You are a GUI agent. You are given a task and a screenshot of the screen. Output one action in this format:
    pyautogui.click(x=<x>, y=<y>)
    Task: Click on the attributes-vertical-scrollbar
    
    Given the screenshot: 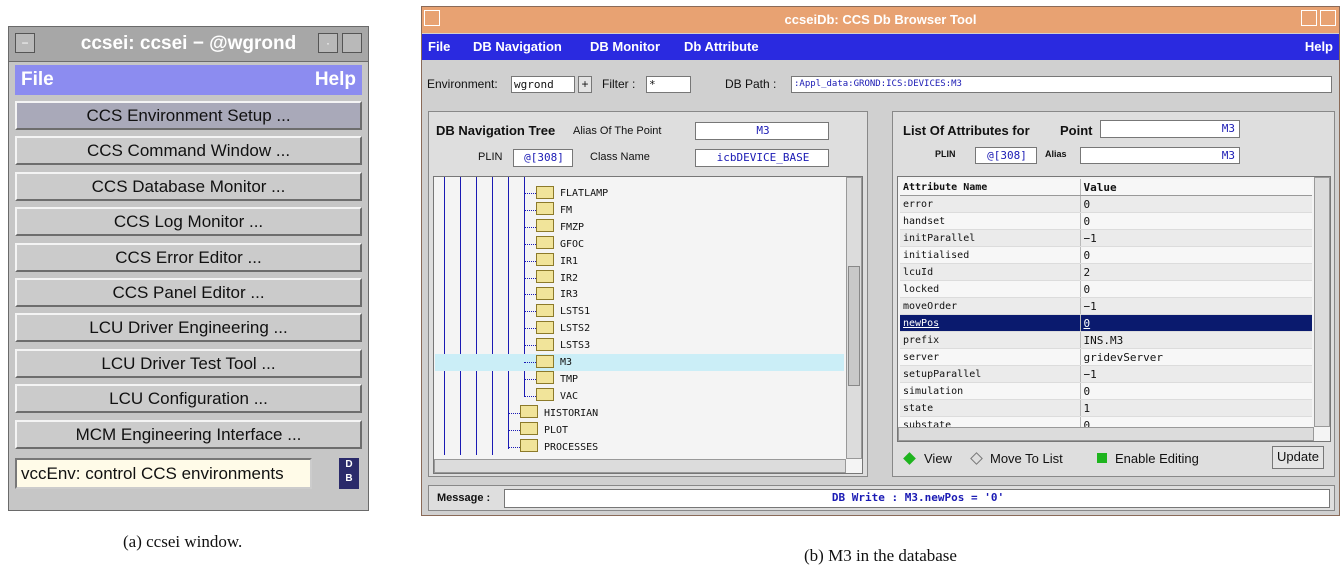 What is the action you would take?
    pyautogui.click(x=1322, y=302)
    